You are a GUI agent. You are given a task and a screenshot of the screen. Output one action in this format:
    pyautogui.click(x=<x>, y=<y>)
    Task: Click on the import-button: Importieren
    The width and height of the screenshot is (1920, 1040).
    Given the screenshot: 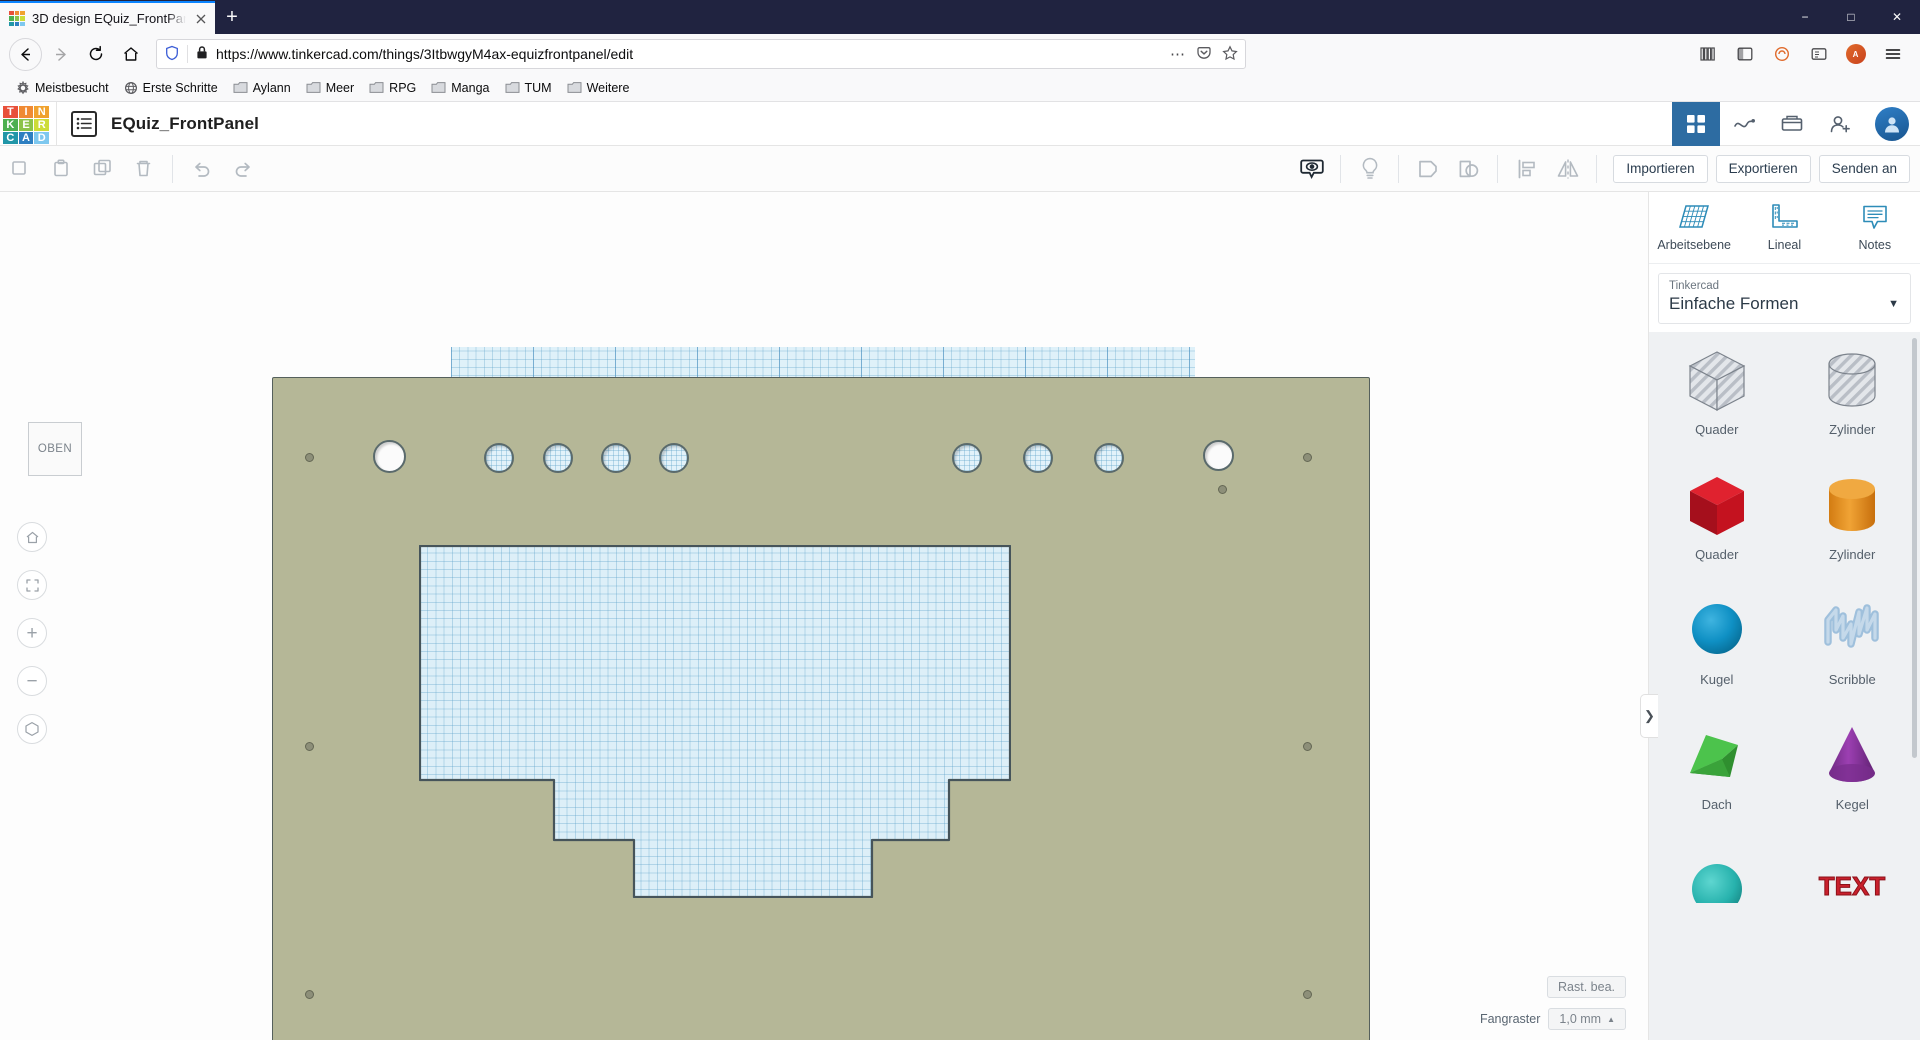 What is the action you would take?
    pyautogui.click(x=1660, y=168)
    